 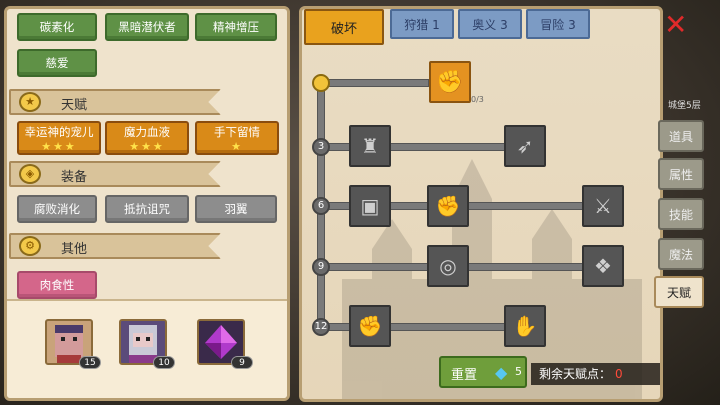 I want to click on floor-label: 城堡5层, so click(x=684, y=106).